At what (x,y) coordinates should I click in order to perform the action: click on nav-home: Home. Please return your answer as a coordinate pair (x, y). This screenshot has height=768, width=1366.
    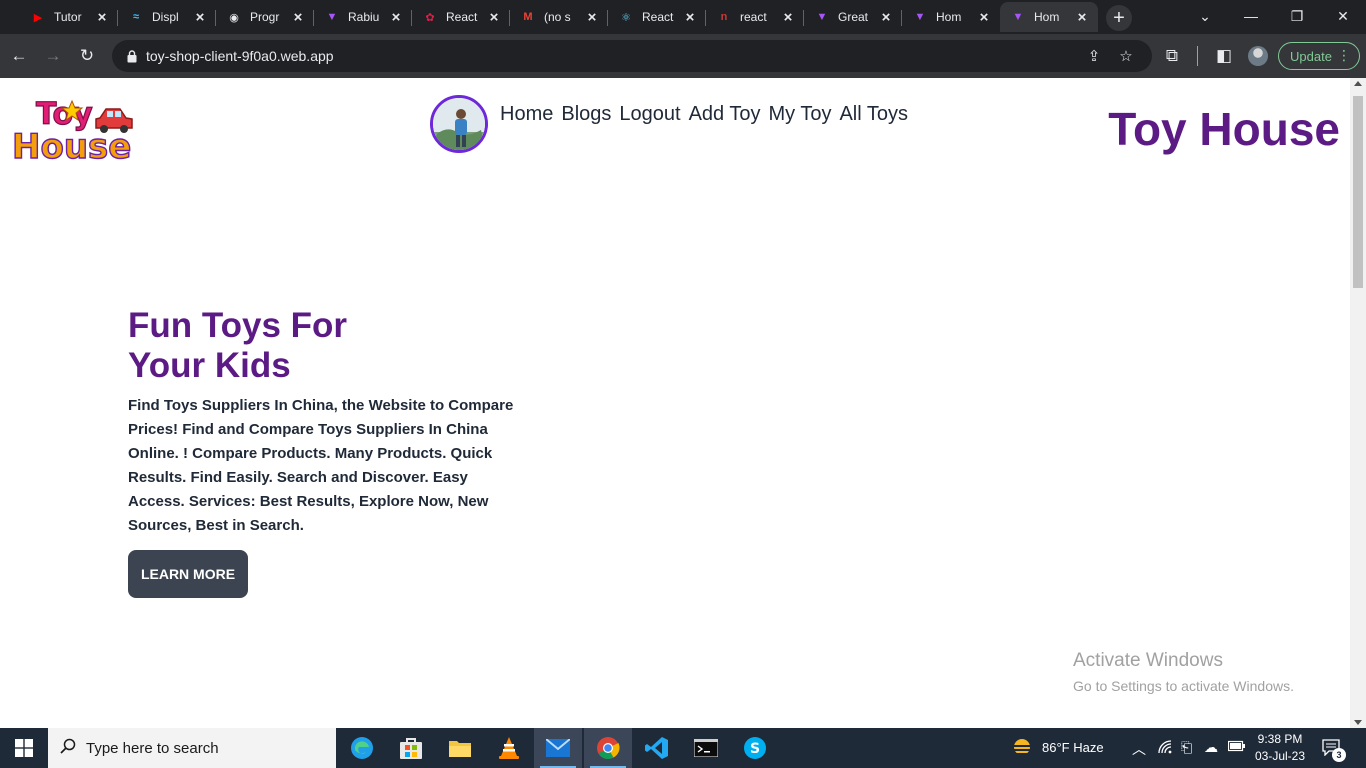
    Looking at the image, I should click on (526, 114).